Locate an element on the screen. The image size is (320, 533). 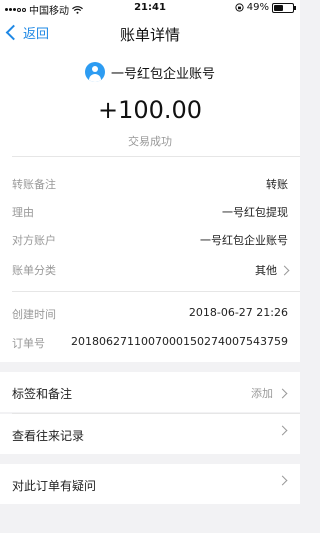
detail-label: 理由 is located at coordinates (23, 212).